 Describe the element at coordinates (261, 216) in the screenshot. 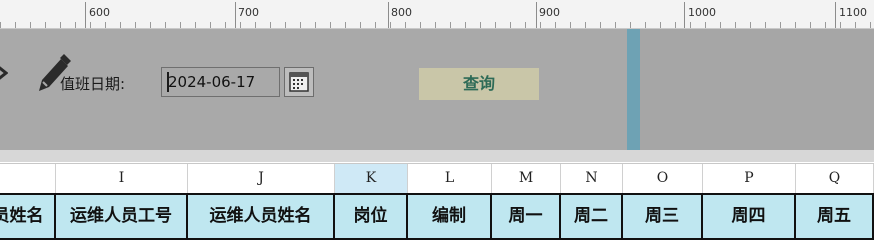

I see `header-cell-ops-staff-name: 运维人员姓名` at that location.